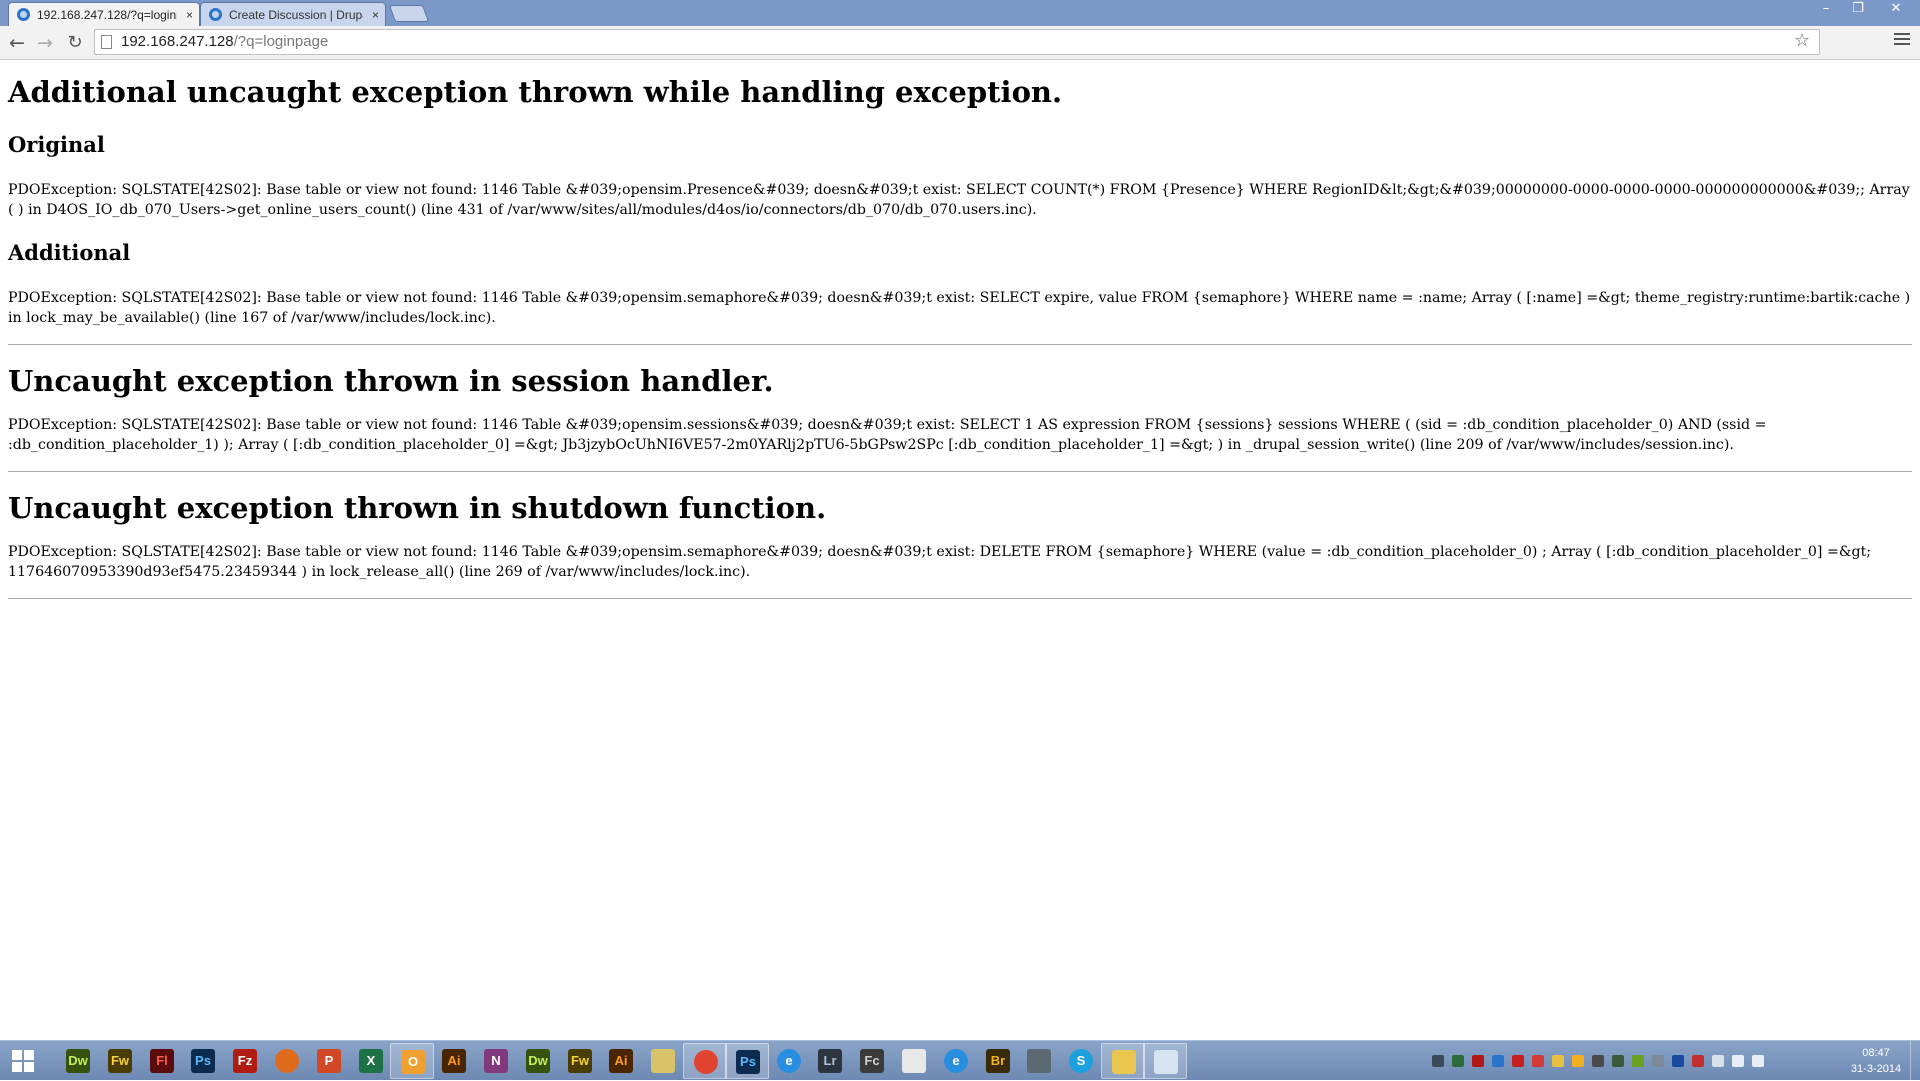 This screenshot has height=1081, width=1920. I want to click on taskbar-illustrator-2-button: Ai, so click(621, 1061).